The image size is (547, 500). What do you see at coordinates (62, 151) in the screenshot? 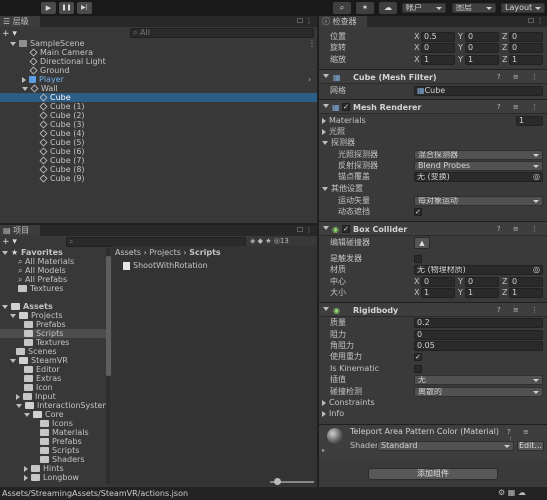
I see `hierarchy-item-cube: Cube (6)` at bounding box center [62, 151].